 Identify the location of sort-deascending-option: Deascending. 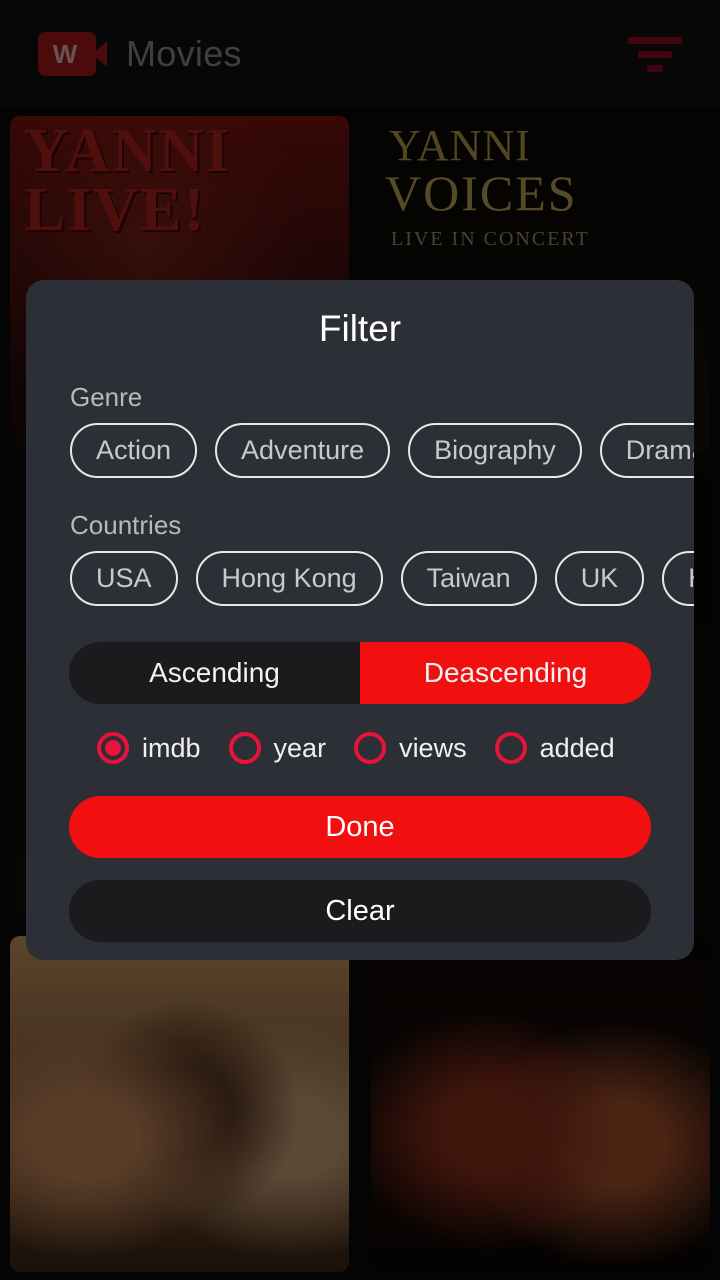
(505, 673).